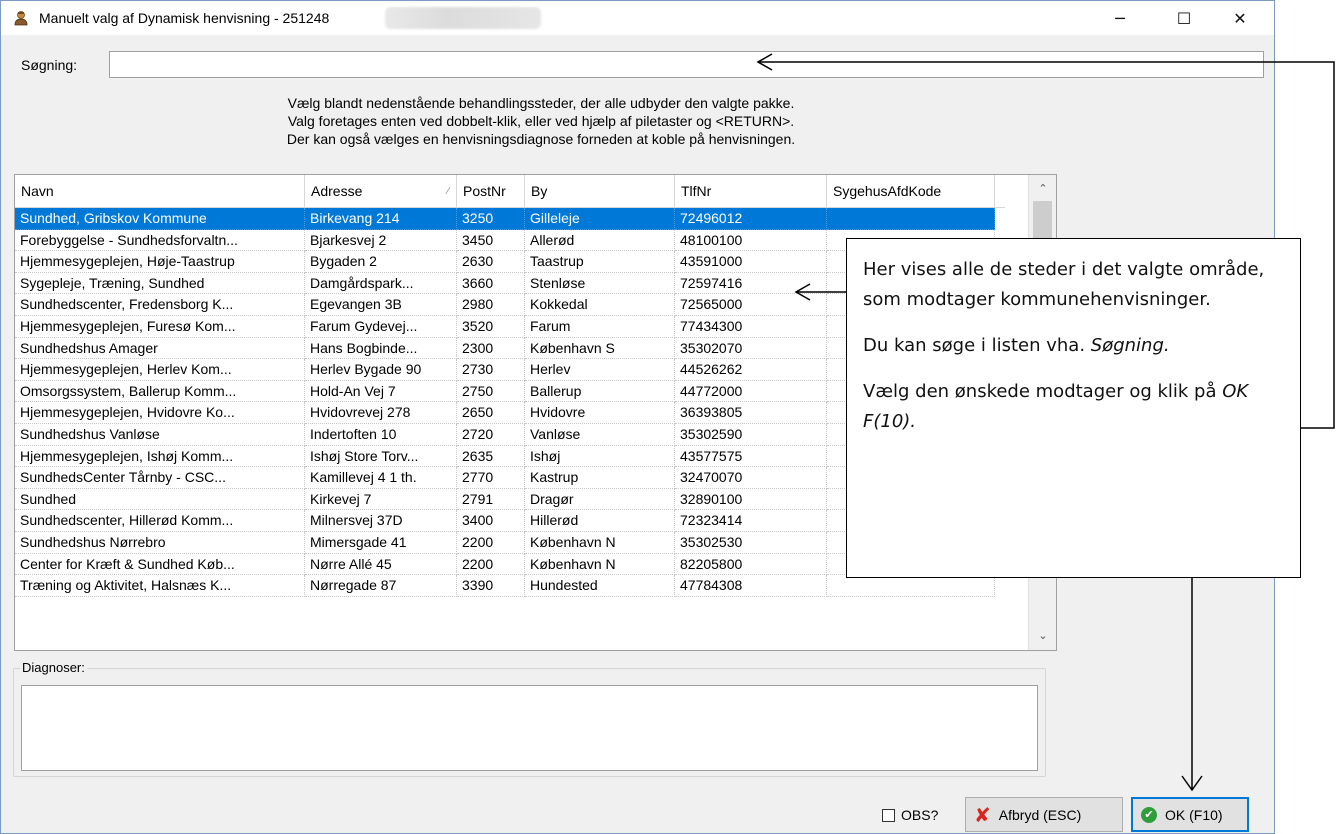 The height and width of the screenshot is (834, 1338). Describe the element at coordinates (160, 348) in the screenshot. I see `table-cell: Sundhedshus Amager` at that location.